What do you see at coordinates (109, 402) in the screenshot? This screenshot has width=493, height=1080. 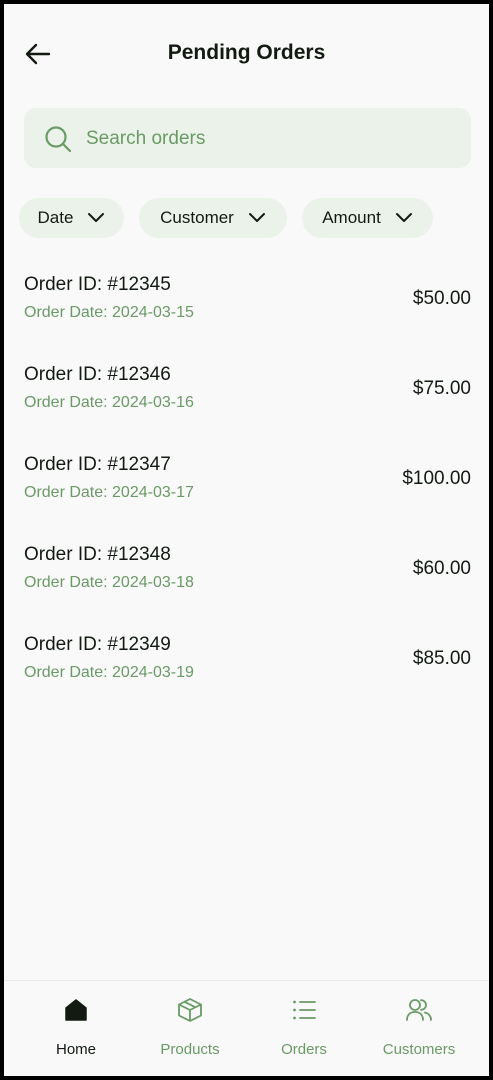 I see `order-date: Order Date: 2024-03-16` at bounding box center [109, 402].